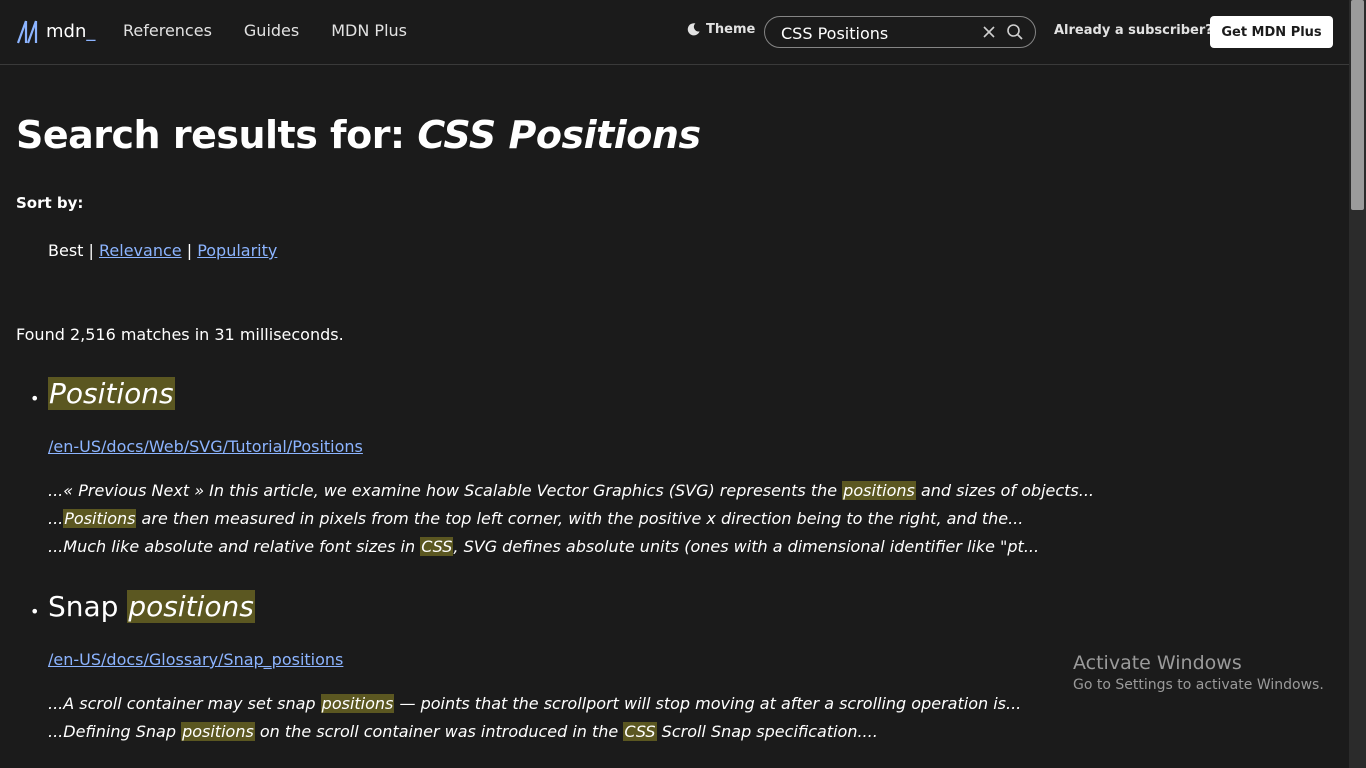 This screenshot has width=1366, height=768. I want to click on search-box, so click(900, 32).